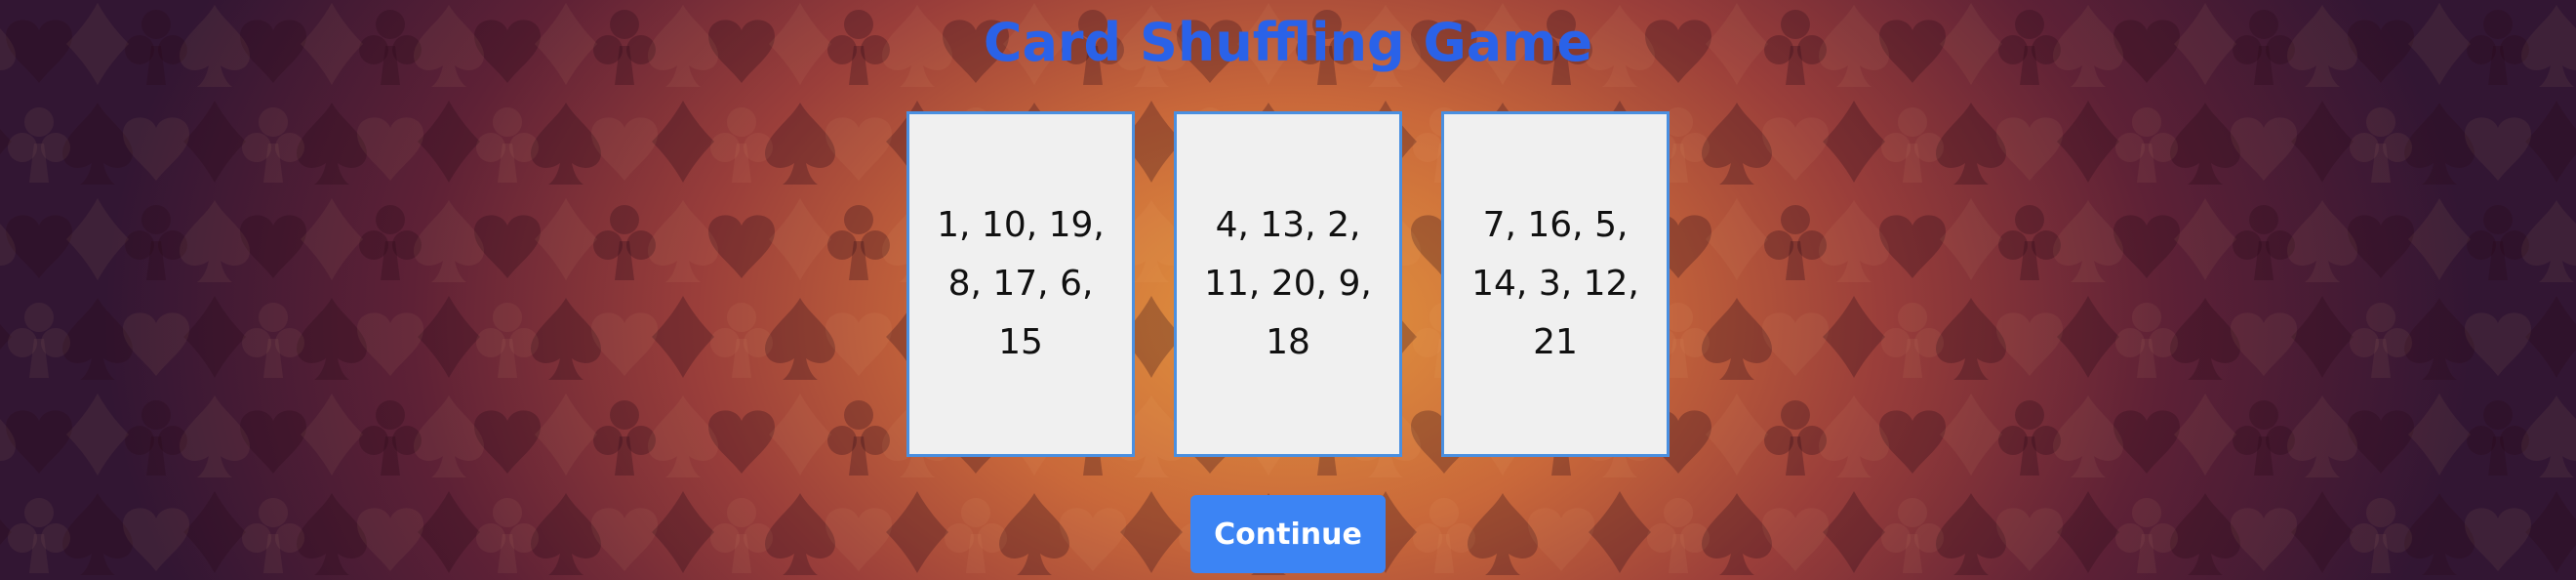 This screenshot has height=580, width=2576. What do you see at coordinates (1288, 42) in the screenshot?
I see `page-title: Card Shuffling Game` at bounding box center [1288, 42].